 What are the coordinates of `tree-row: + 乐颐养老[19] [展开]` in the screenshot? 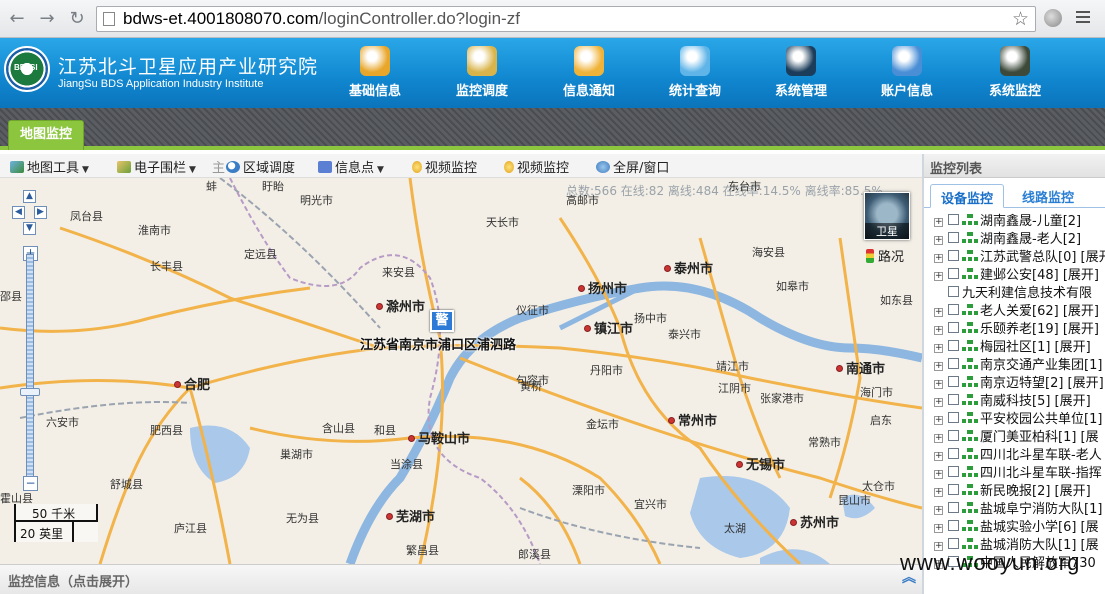 It's located at (1014, 327).